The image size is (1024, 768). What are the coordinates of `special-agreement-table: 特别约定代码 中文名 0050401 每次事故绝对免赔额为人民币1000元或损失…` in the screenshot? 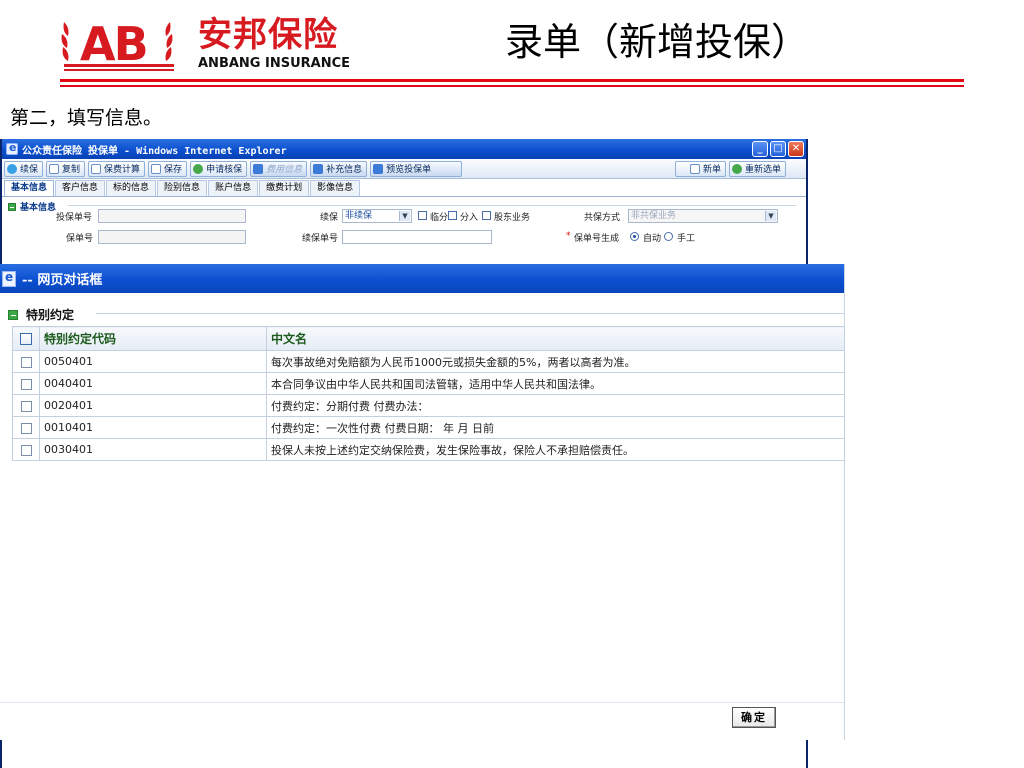 It's located at (428, 393).